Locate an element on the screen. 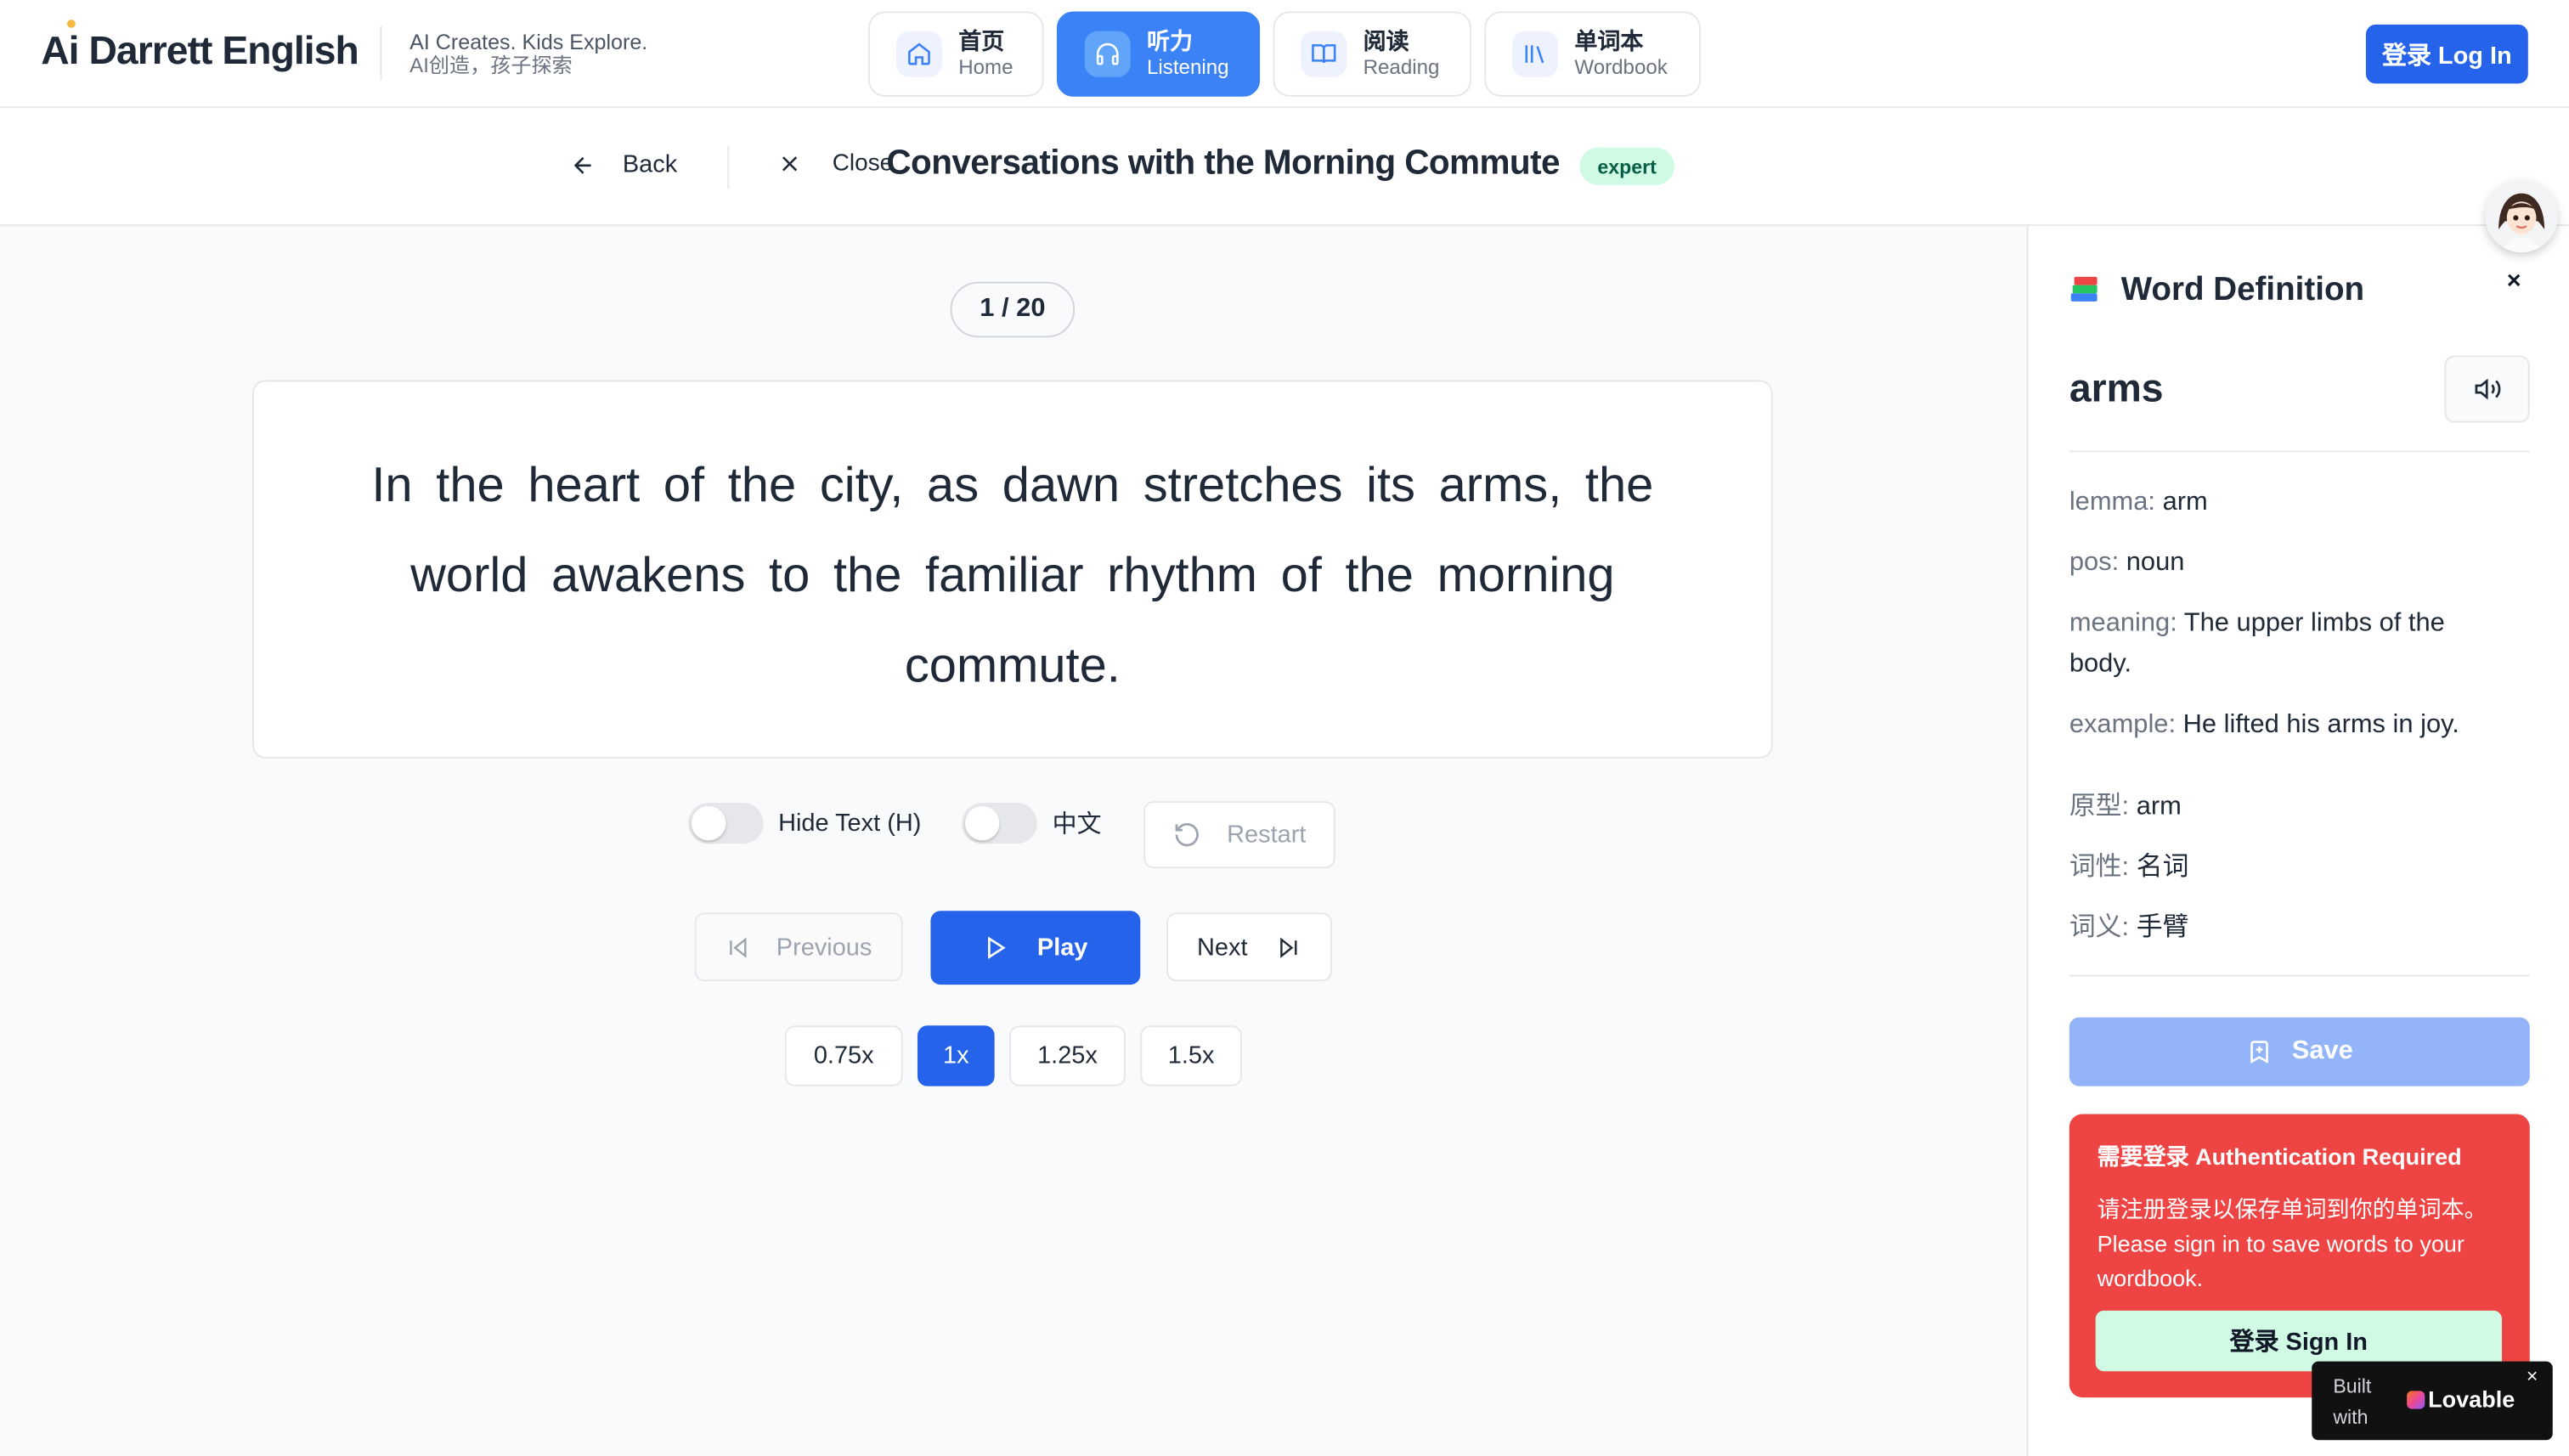  books-icon is located at coordinates (2086, 288).